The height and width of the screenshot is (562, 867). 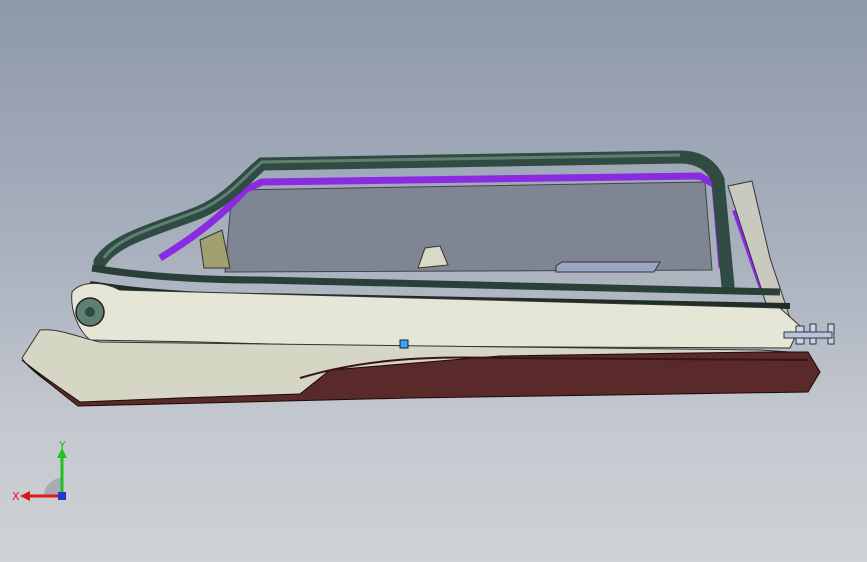 I want to click on internal-module, so click(x=608, y=267).